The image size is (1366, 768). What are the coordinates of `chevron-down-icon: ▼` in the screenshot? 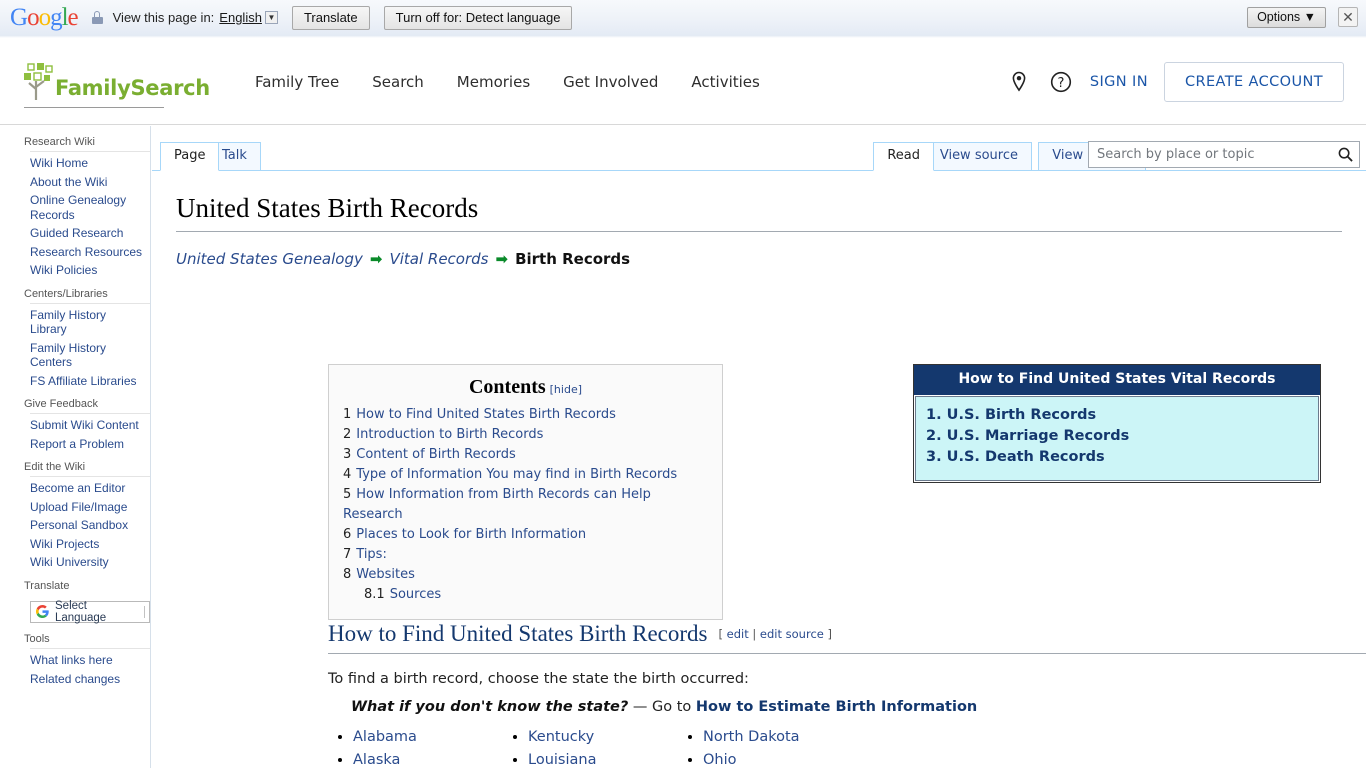 It's located at (271, 17).